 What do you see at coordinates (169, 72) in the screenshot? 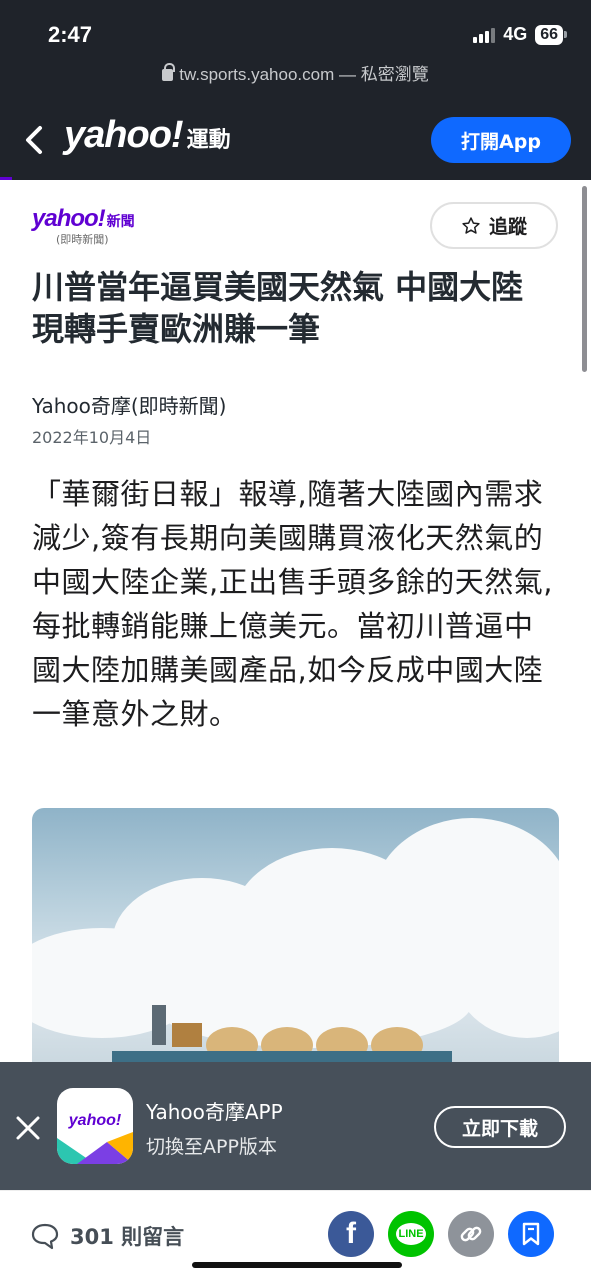
I see `lock-icon` at bounding box center [169, 72].